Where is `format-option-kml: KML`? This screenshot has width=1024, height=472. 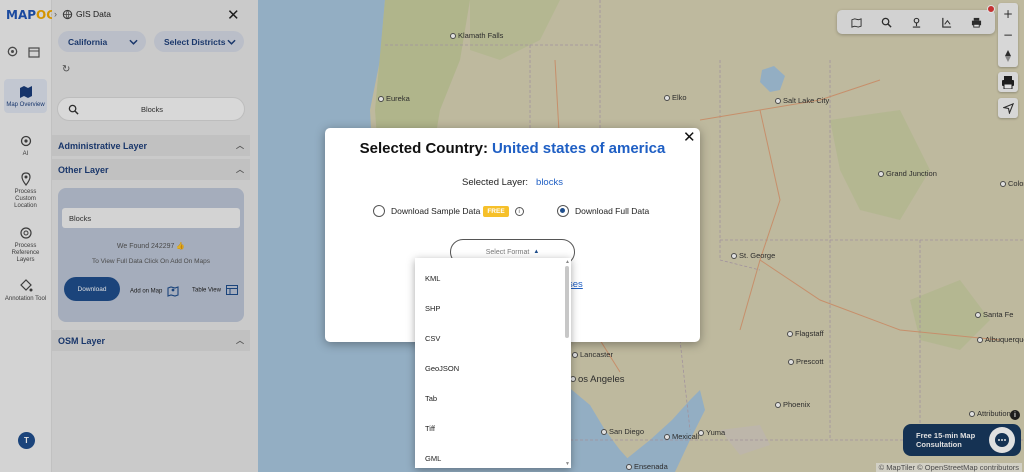
format-option-kml: KML is located at coordinates (432, 278).